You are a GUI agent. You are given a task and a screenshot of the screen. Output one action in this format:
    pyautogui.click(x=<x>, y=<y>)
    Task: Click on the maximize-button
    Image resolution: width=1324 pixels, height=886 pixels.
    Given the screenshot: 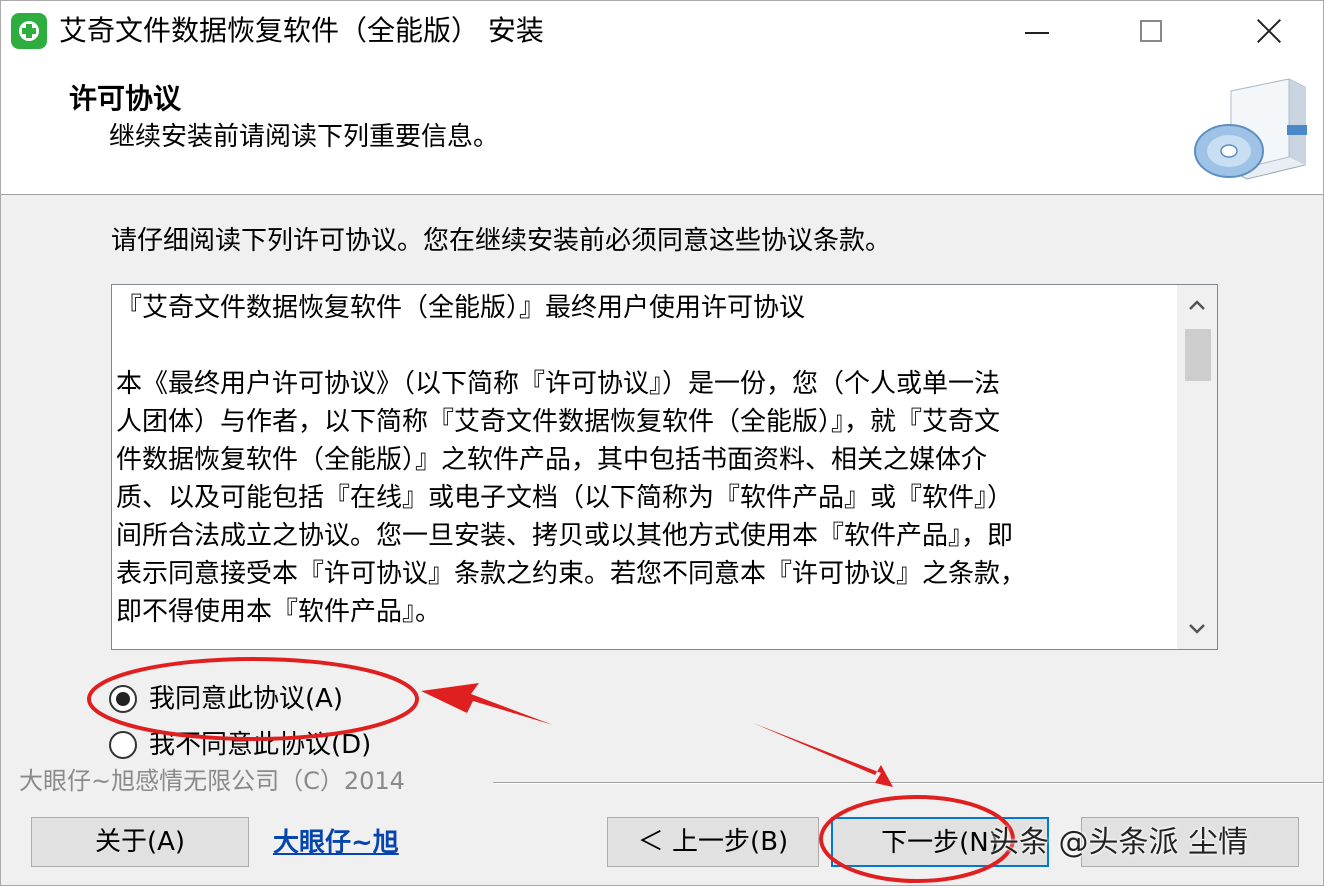 What is the action you would take?
    pyautogui.click(x=1151, y=31)
    